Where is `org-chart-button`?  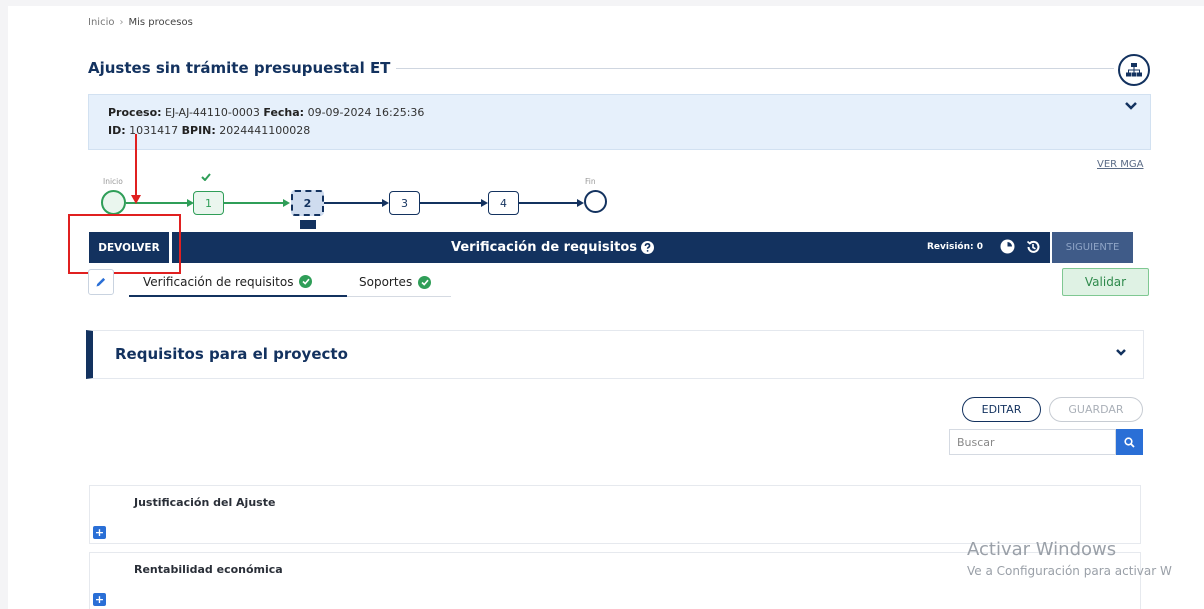
org-chart-button is located at coordinates (1134, 70).